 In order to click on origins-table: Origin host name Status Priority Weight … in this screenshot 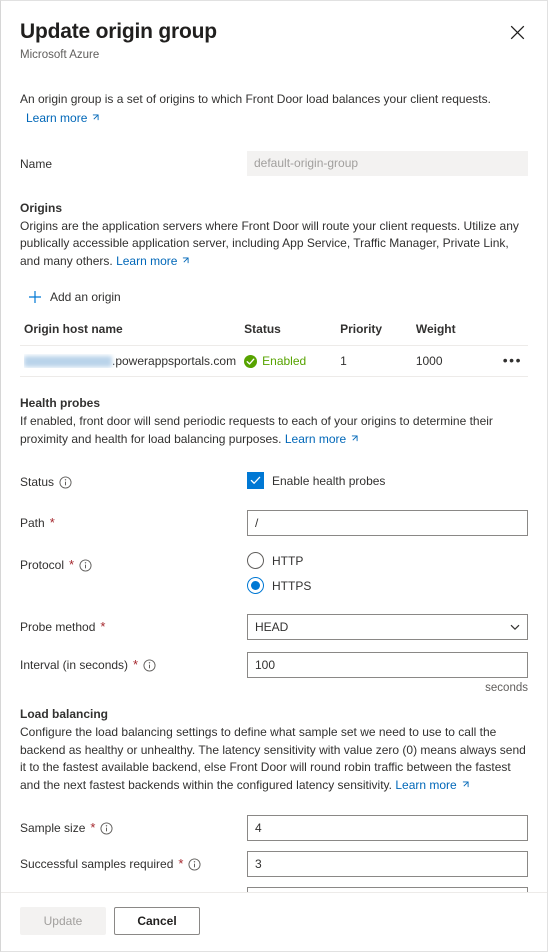, I will do `click(274, 347)`.